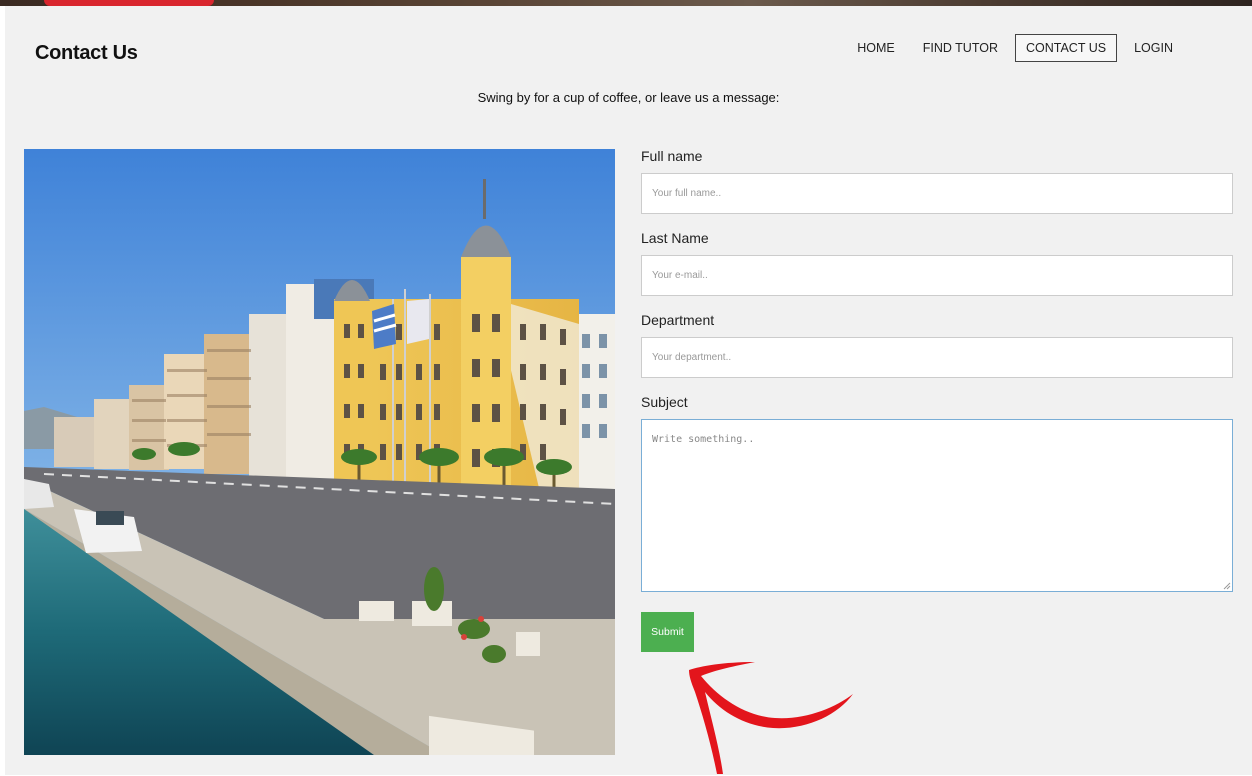 This screenshot has width=1252, height=776. Describe the element at coordinates (937, 275) in the screenshot. I see `last-name-input: Your e-mail..` at that location.